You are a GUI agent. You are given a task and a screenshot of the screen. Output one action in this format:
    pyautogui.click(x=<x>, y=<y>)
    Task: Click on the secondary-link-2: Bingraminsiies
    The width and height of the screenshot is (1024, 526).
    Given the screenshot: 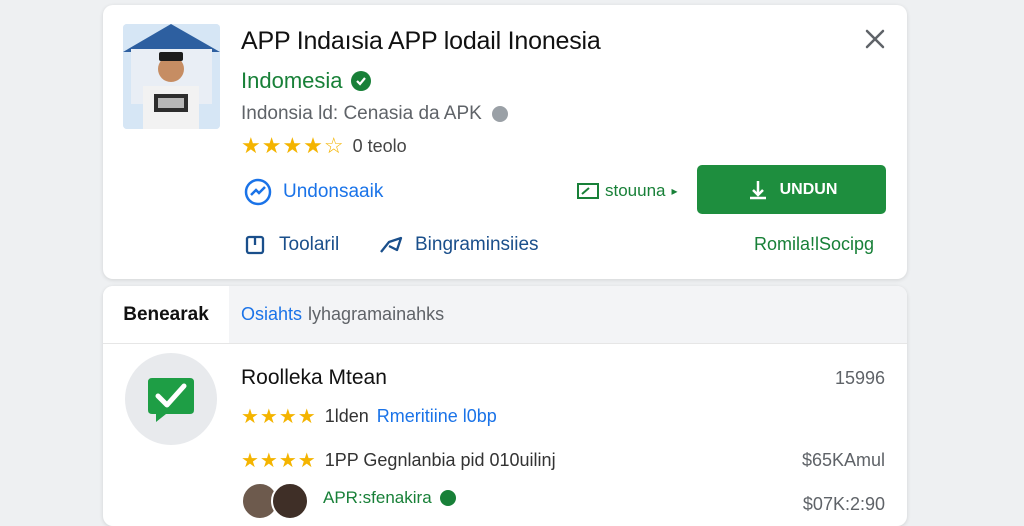 What is the action you would take?
    pyautogui.click(x=458, y=245)
    